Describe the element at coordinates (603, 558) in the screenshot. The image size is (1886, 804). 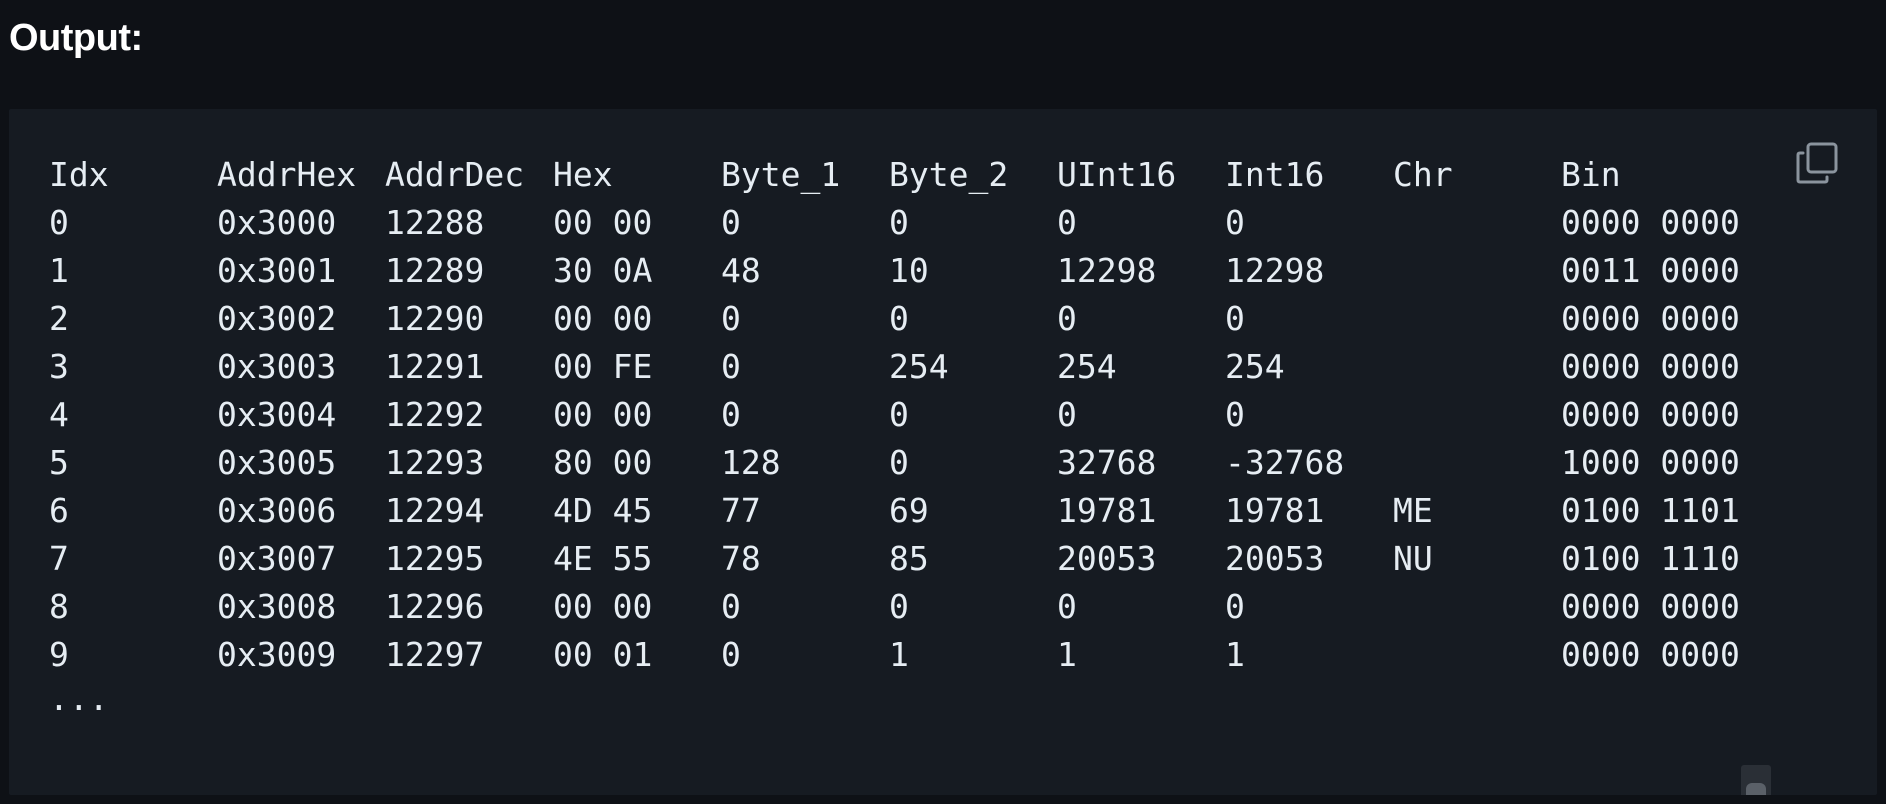
I see `table-cell: 4E 55` at that location.